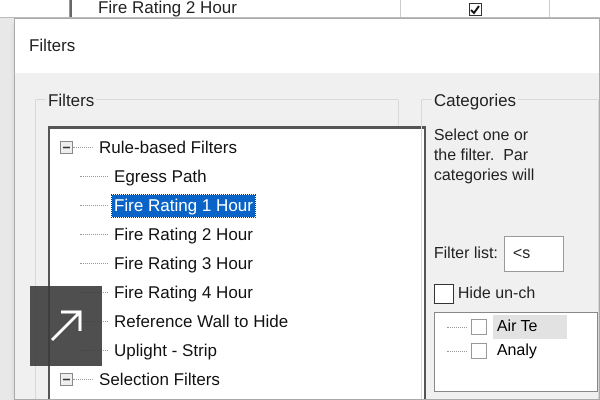 This screenshot has height=400, width=600. Describe the element at coordinates (168, 147) in the screenshot. I see `tree-item: Rule-based Filters` at that location.